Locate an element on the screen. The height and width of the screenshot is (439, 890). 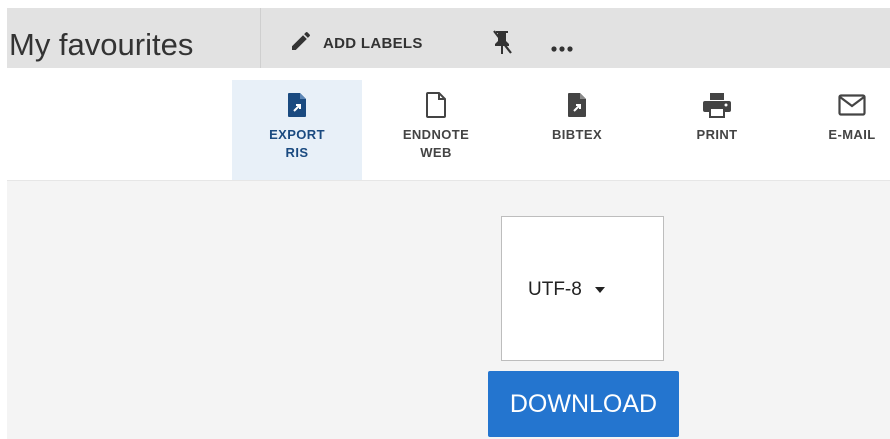
print-button: PRINT is located at coordinates (717, 130).